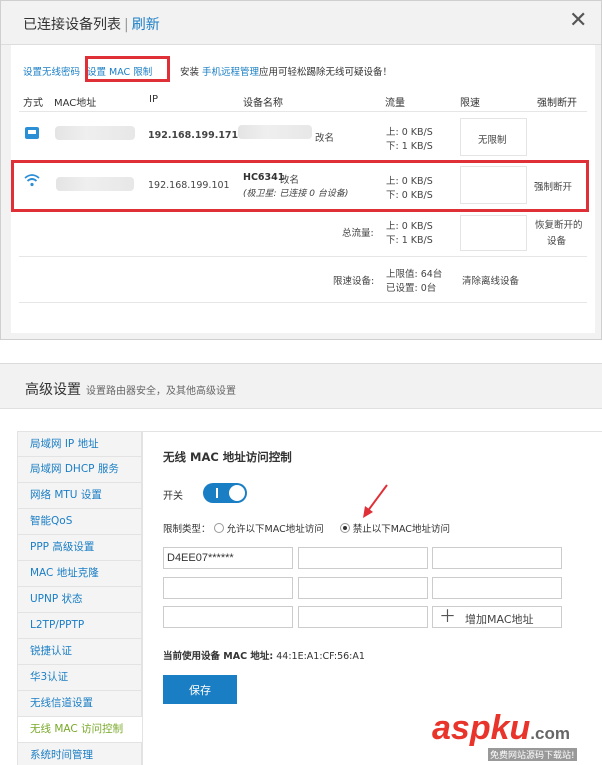 This screenshot has width=602, height=765. What do you see at coordinates (532, 754) in the screenshot?
I see `watermark-subtitle: 免费网站源码下载站!` at bounding box center [532, 754].